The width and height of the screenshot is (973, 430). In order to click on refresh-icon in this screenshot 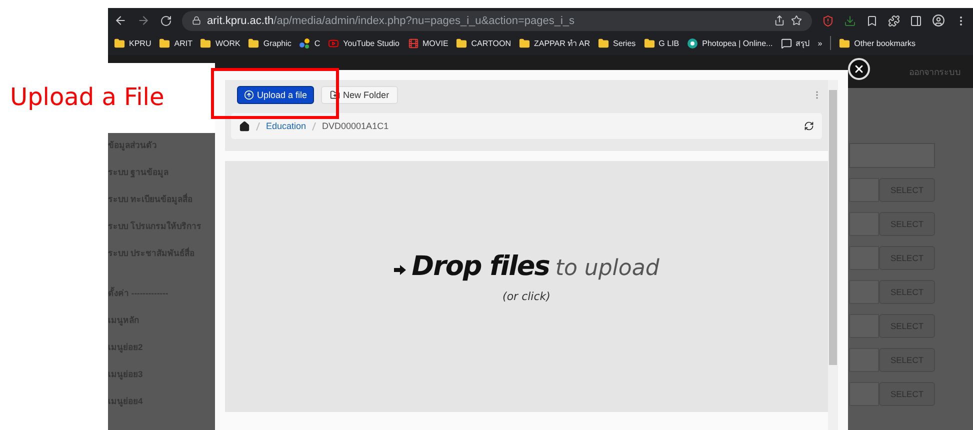, I will do `click(809, 126)`.